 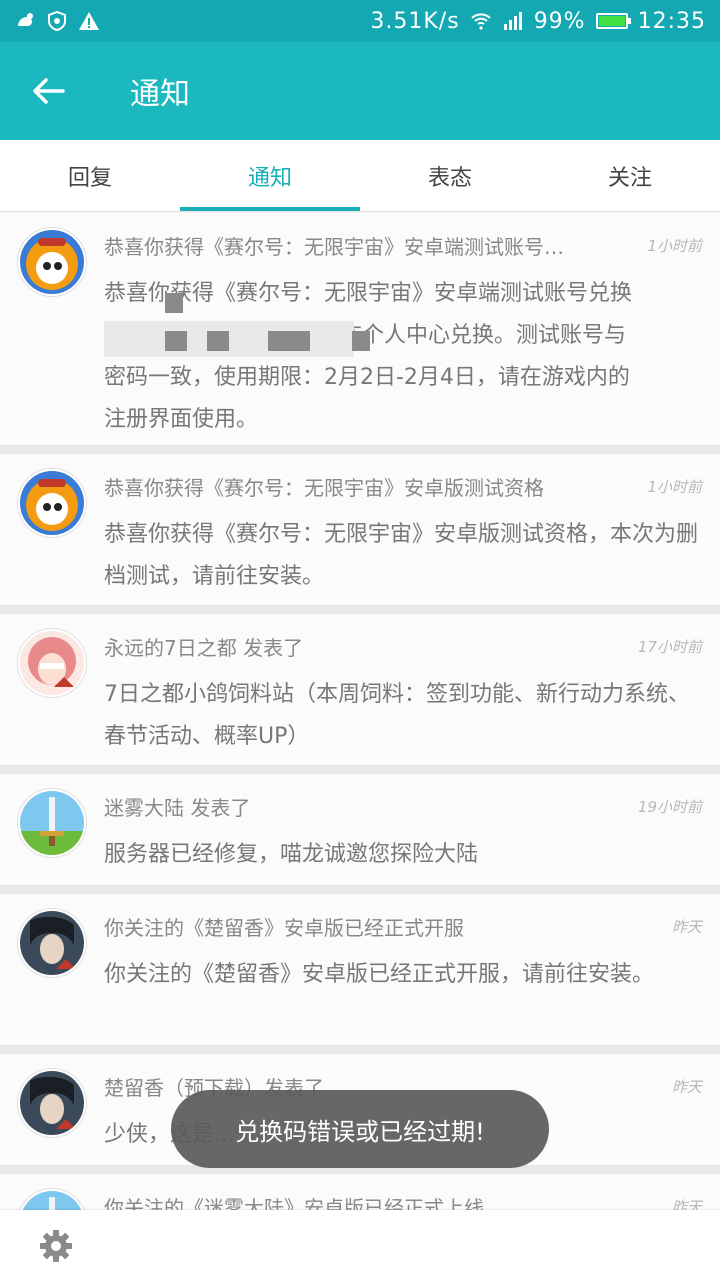 What do you see at coordinates (360, 830) in the screenshot?
I see `list-item: 迷雾大陆 发表了 19小时前 服务器已经修复，喵龙诚邀您探险大陆` at bounding box center [360, 830].